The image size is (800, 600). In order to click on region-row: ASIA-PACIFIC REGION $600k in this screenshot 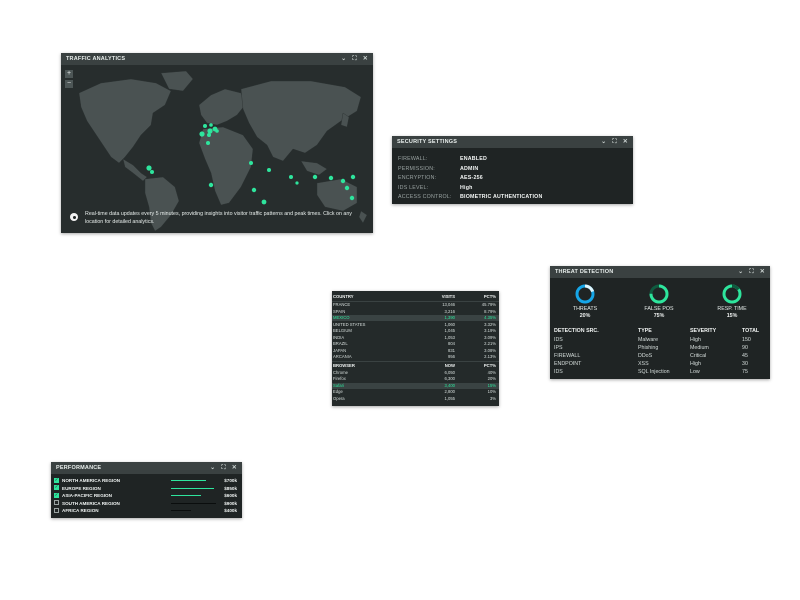, I will do `click(146, 495)`.